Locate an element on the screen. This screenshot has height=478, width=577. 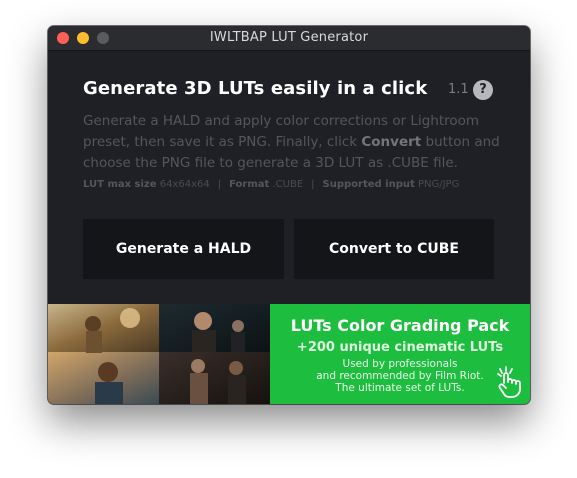
format-value: .CUBE is located at coordinates (288, 184).